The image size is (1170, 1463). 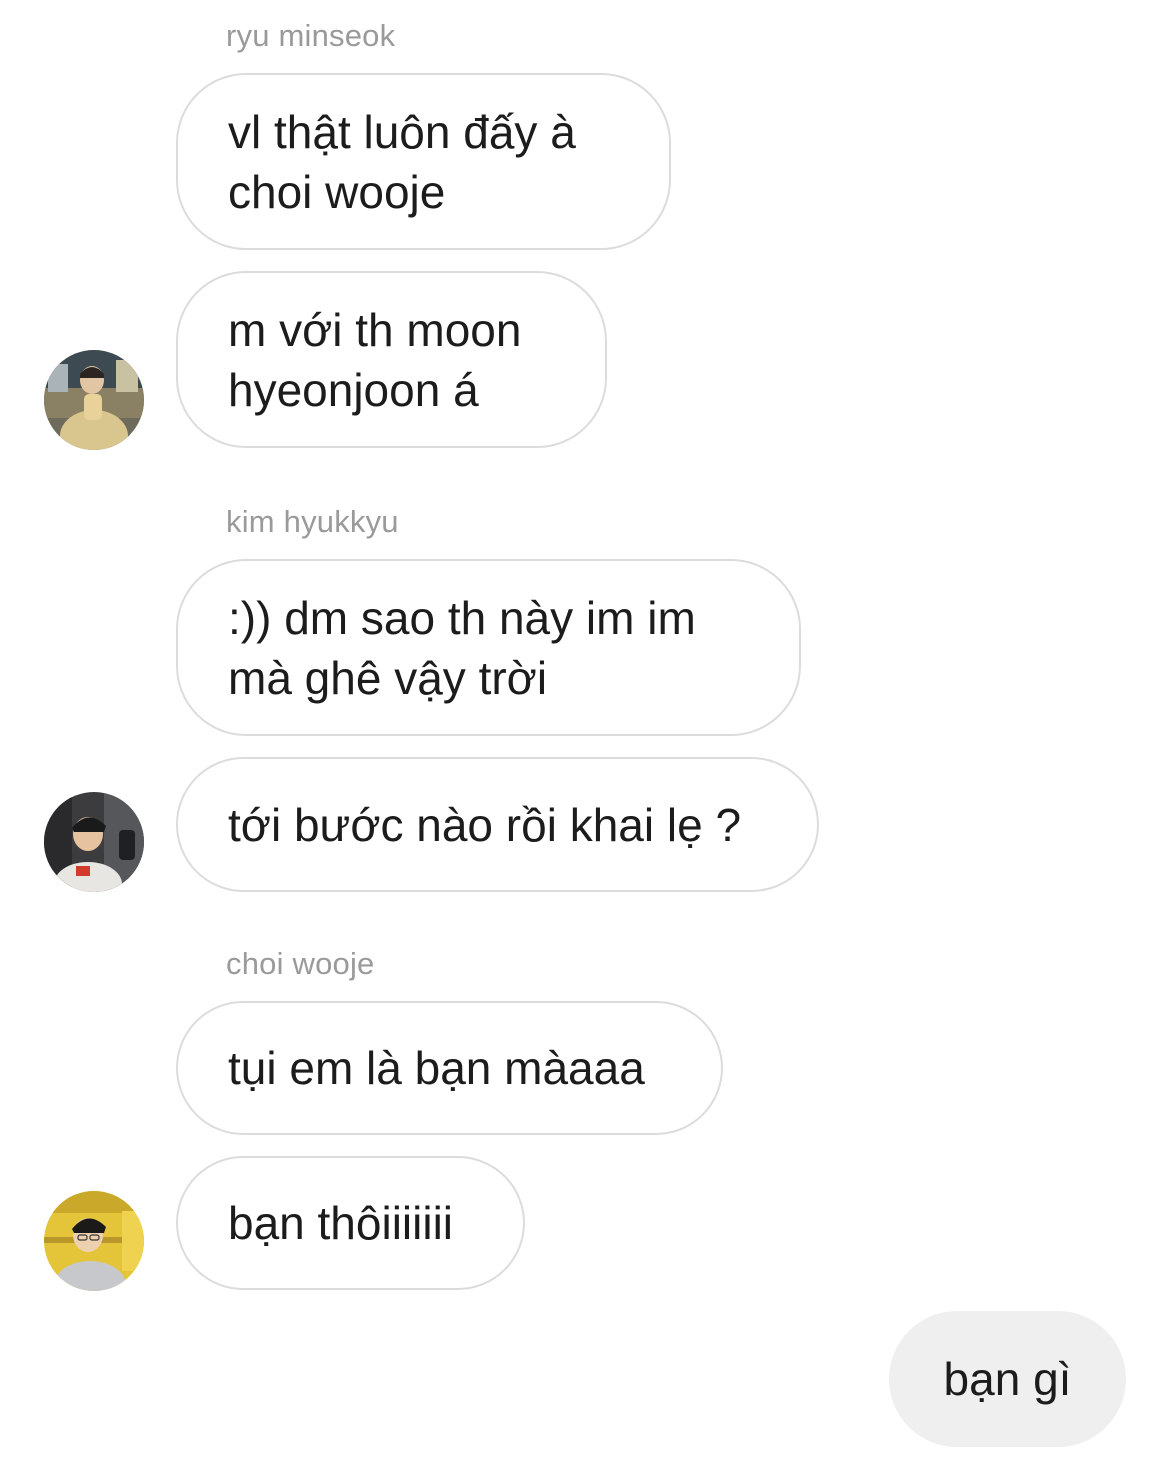 I want to click on message-line: tụi em là bạn màaaa, so click(x=436, y=1068).